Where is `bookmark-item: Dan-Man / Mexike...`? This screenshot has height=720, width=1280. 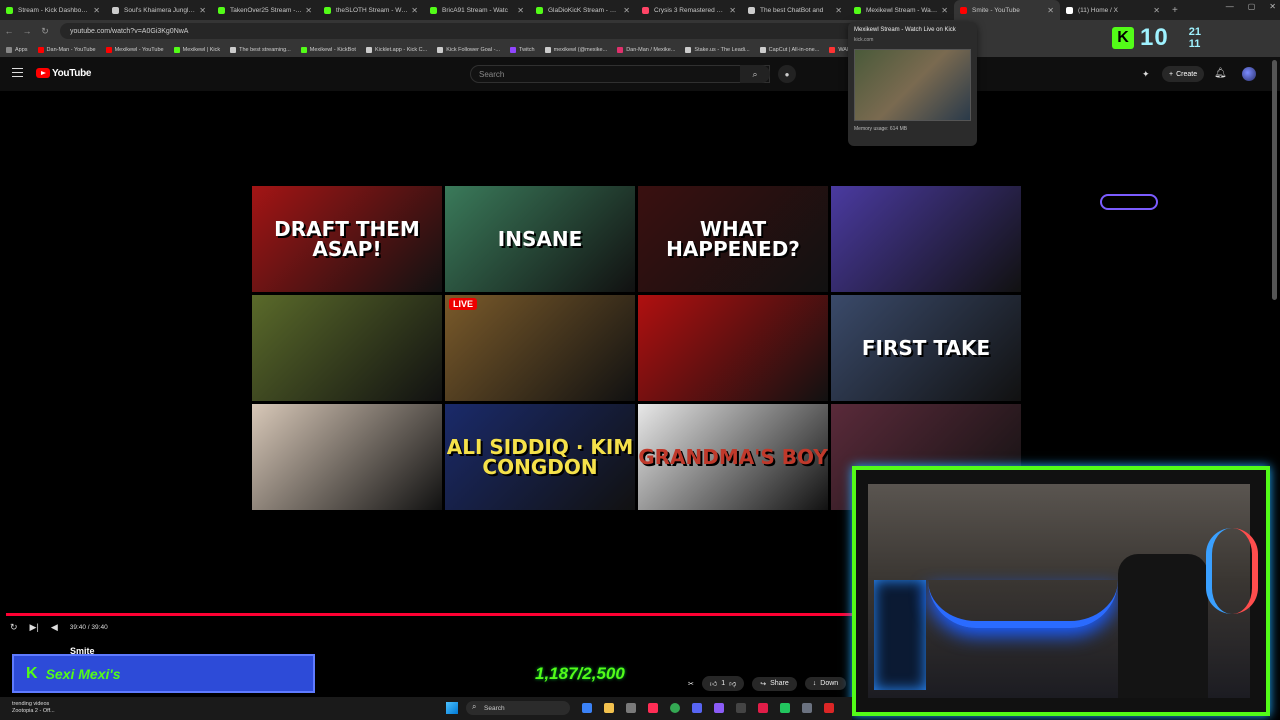
bookmark-item: Dan-Man / Mexike... is located at coordinates (646, 49).